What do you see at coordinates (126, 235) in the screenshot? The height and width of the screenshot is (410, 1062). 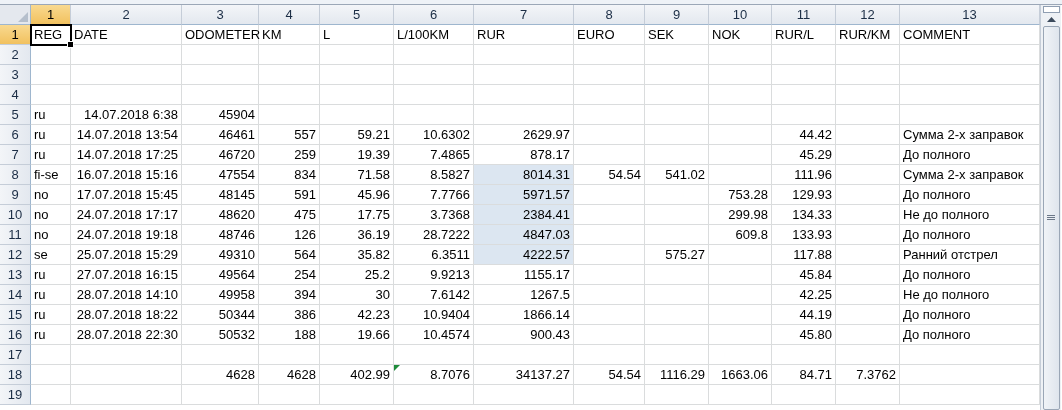 I see `table-cell: 24.07.2018 19:18` at bounding box center [126, 235].